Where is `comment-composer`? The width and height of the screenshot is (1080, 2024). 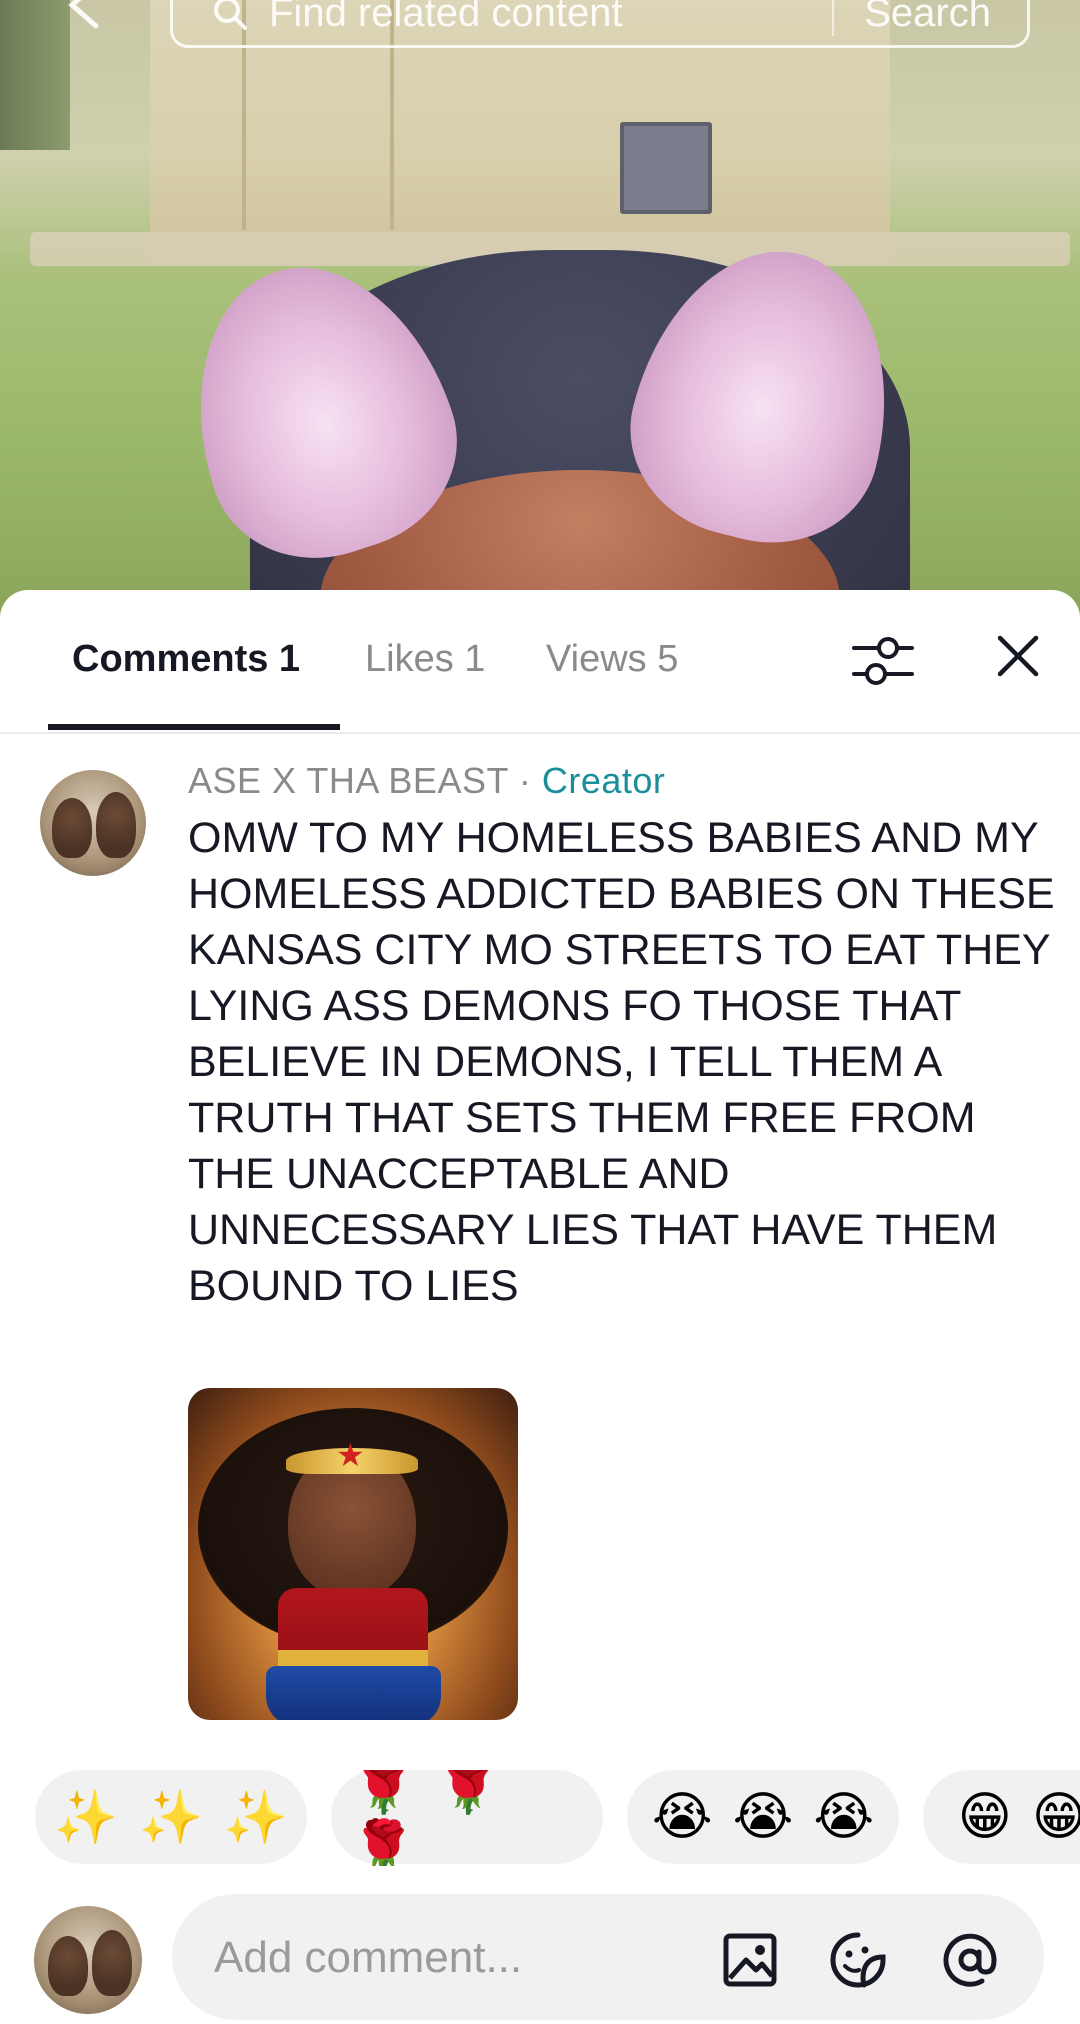 comment-composer is located at coordinates (608, 1958).